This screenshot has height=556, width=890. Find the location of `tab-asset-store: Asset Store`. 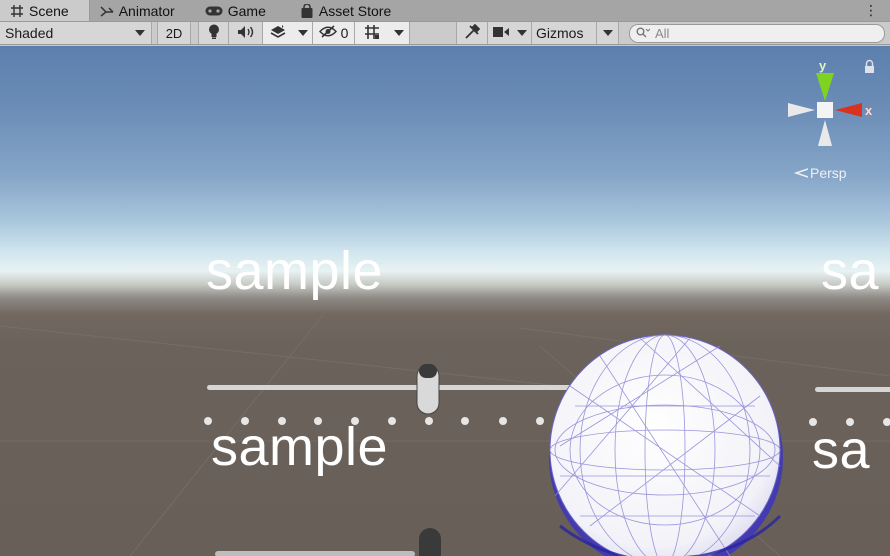

tab-asset-store: Asset Store is located at coordinates (338, 10).